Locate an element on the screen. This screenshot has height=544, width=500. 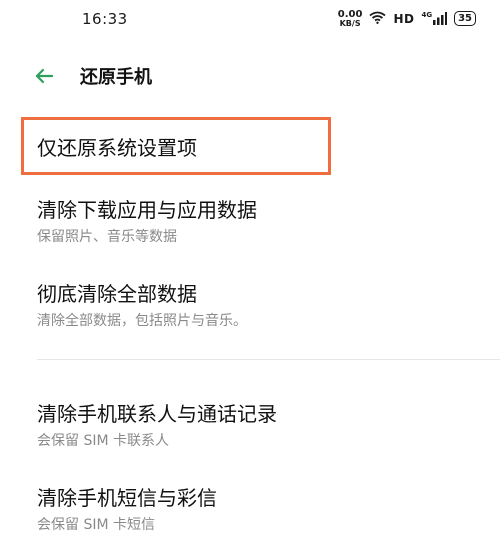
option-subtitle: 会保留 SIM 卡短信 is located at coordinates (96, 525).